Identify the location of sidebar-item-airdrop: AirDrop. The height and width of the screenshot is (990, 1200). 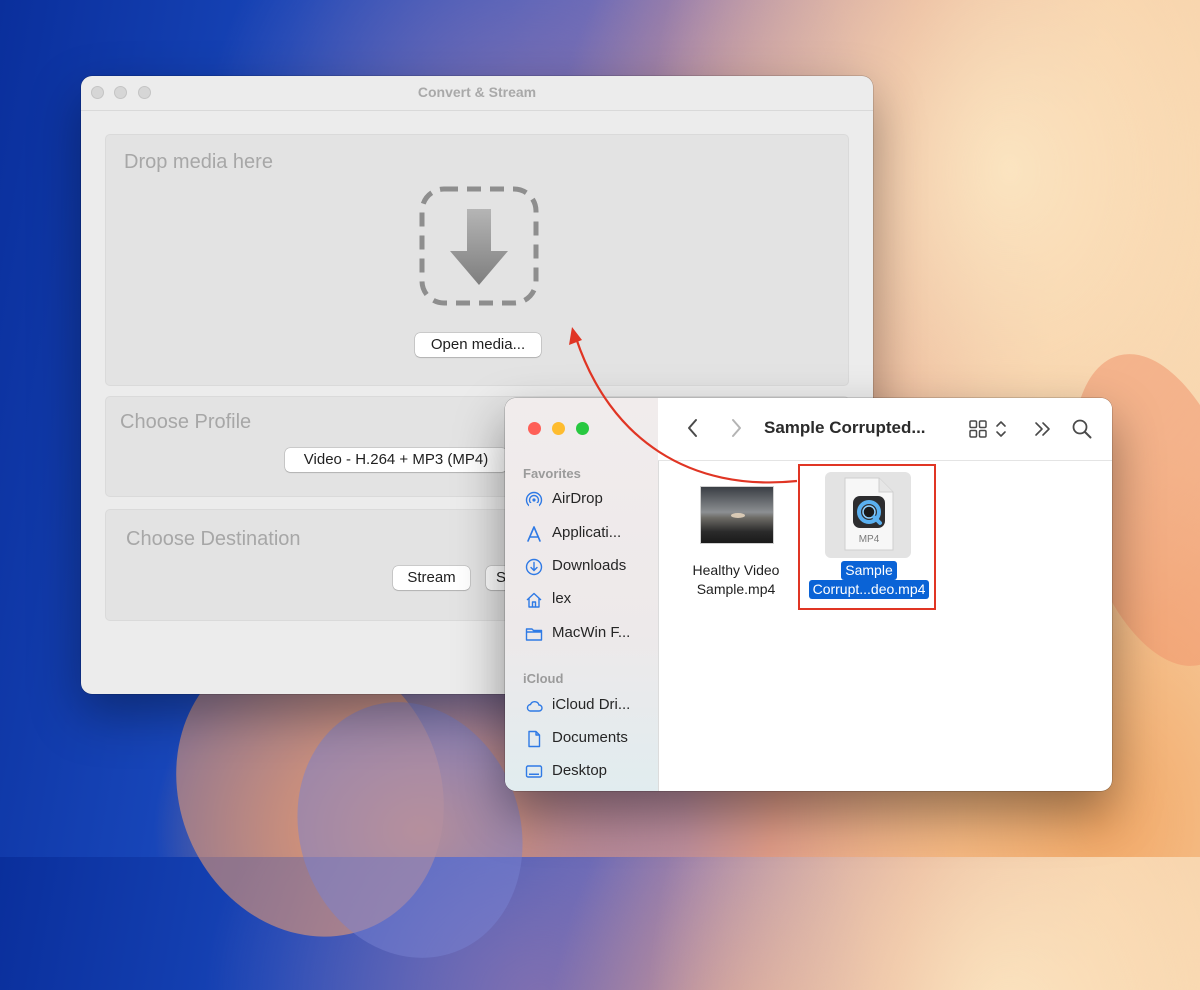
(587, 500).